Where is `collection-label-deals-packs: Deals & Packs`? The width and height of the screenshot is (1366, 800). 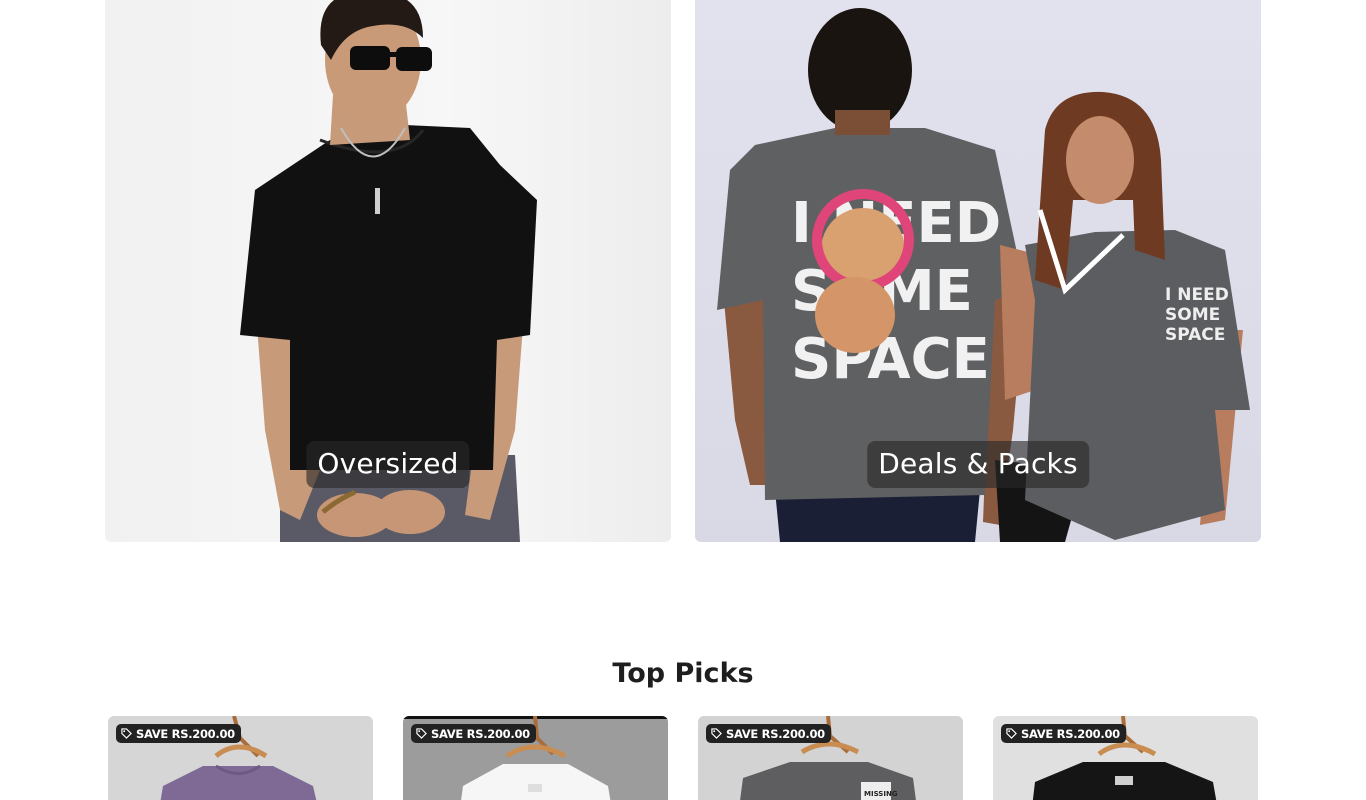 collection-label-deals-packs: Deals & Packs is located at coordinates (978, 464).